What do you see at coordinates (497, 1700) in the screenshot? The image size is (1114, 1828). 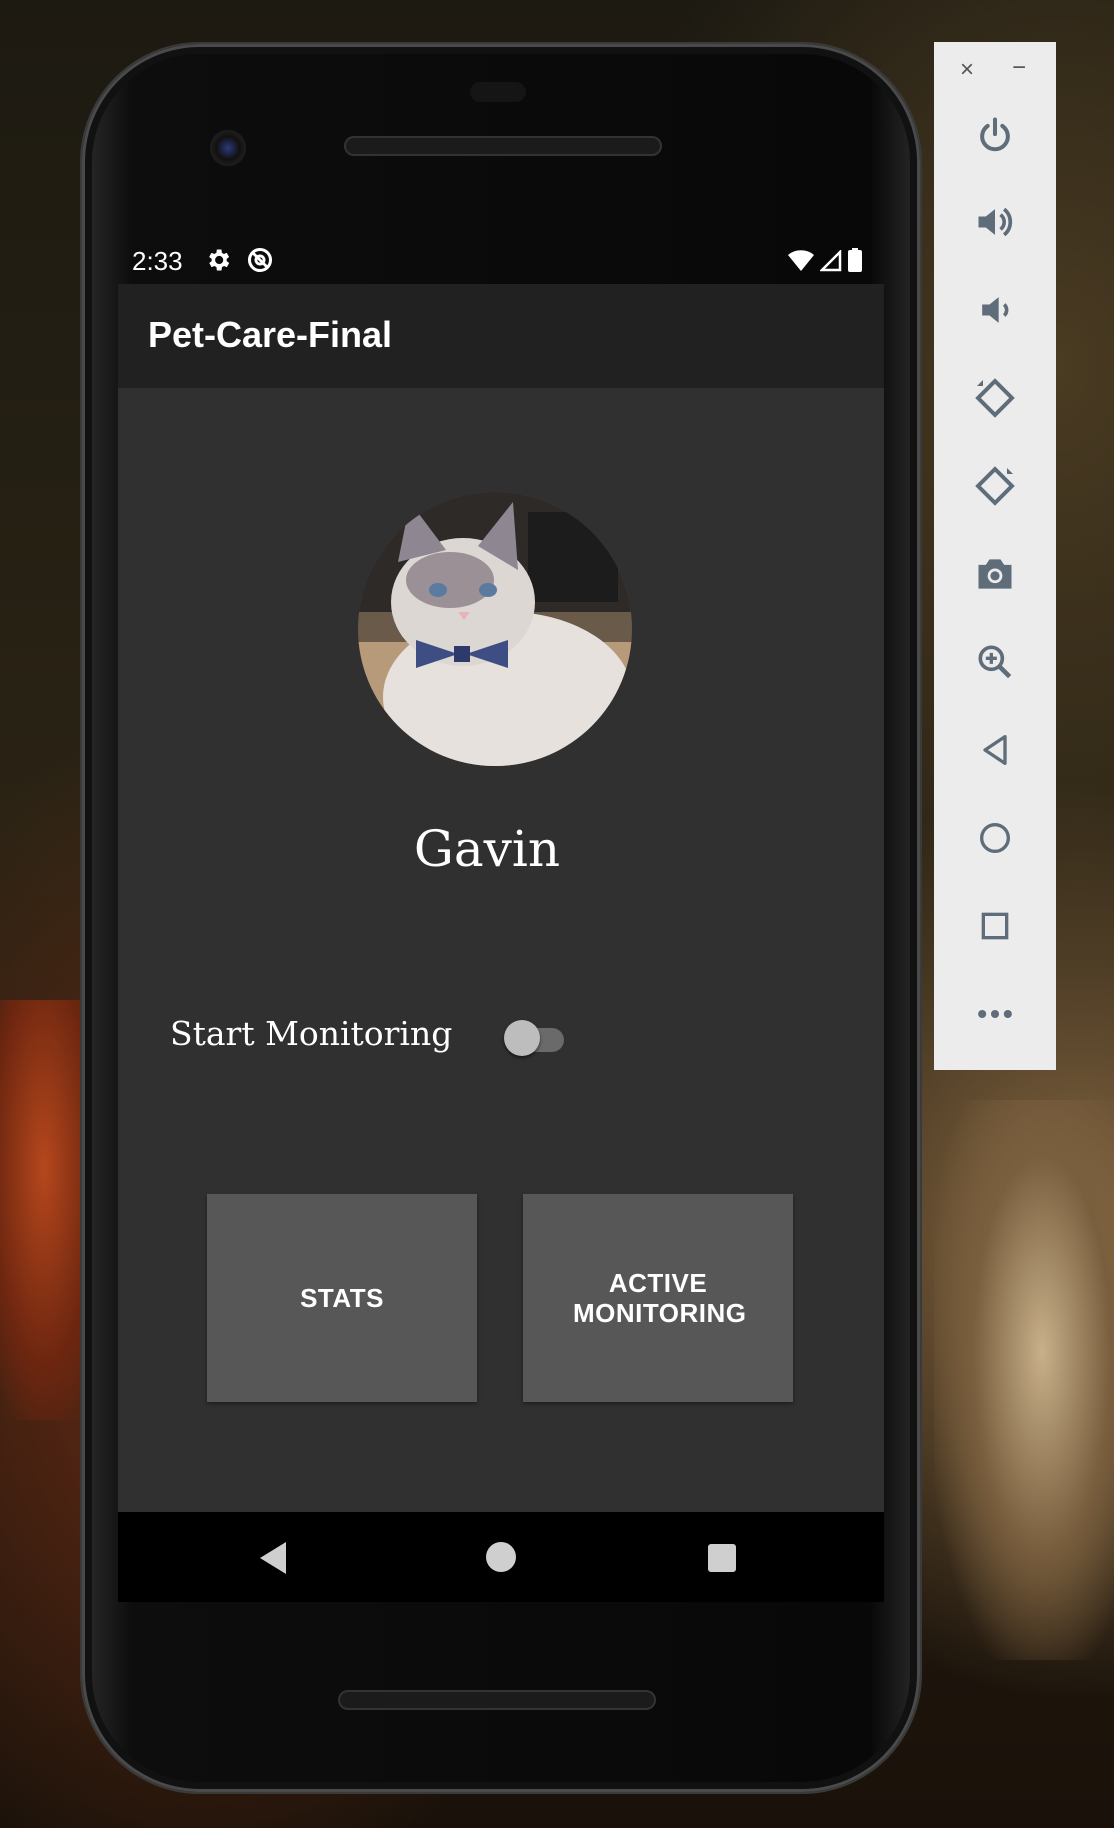 I see `phone-bottom-speaker` at bounding box center [497, 1700].